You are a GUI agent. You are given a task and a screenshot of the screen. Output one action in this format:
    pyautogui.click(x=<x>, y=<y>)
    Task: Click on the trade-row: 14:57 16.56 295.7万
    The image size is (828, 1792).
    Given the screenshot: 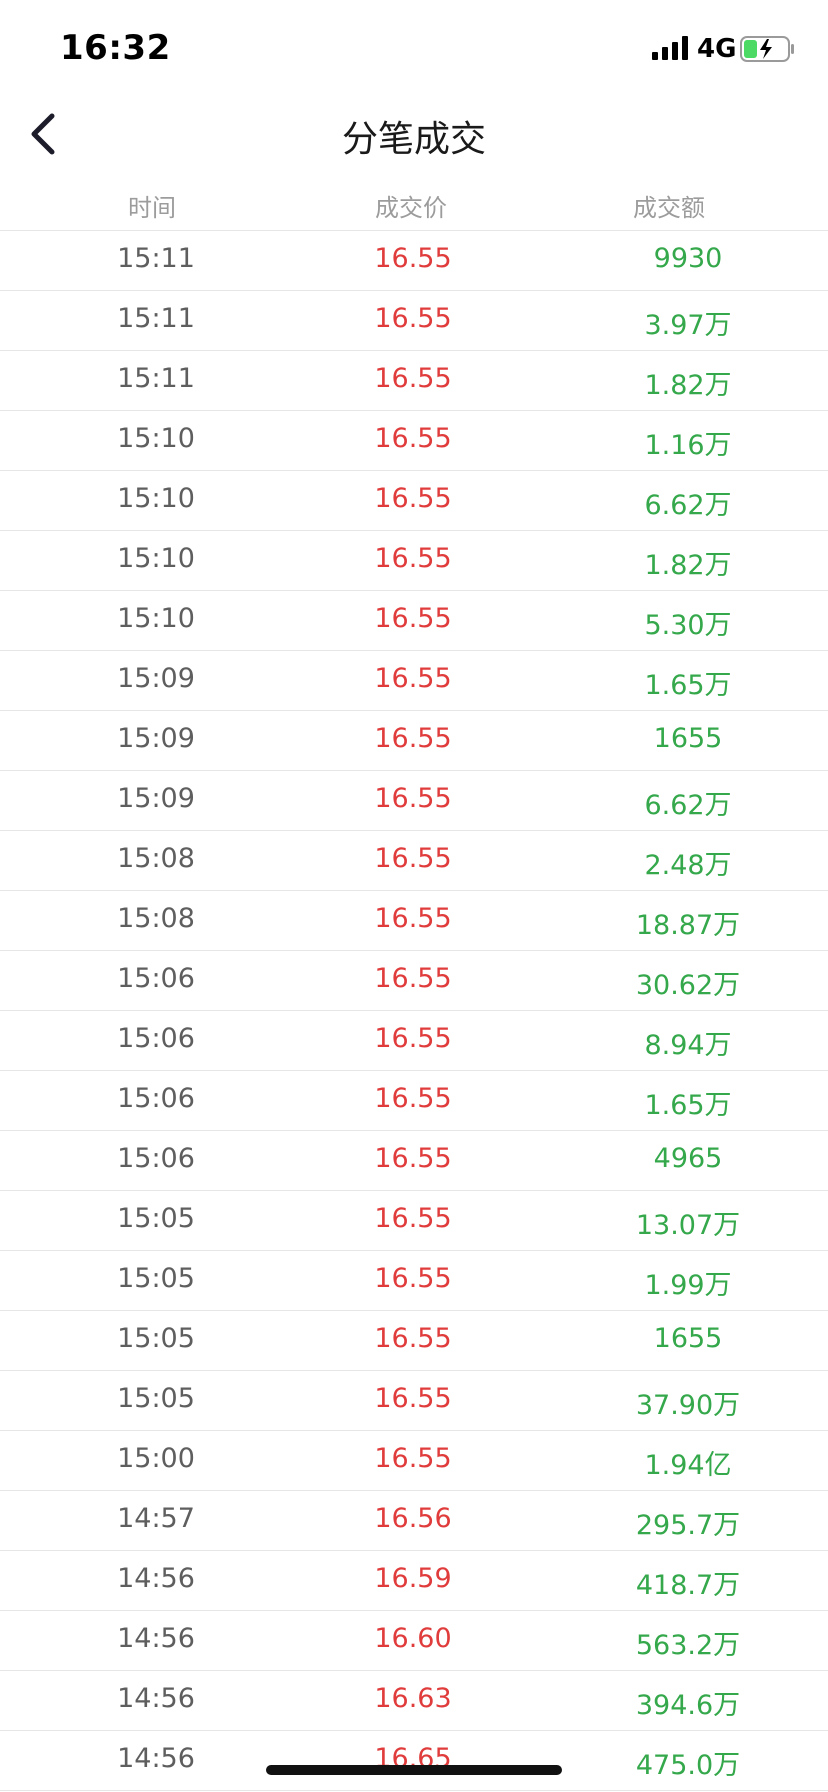 What is the action you would take?
    pyautogui.click(x=414, y=1521)
    